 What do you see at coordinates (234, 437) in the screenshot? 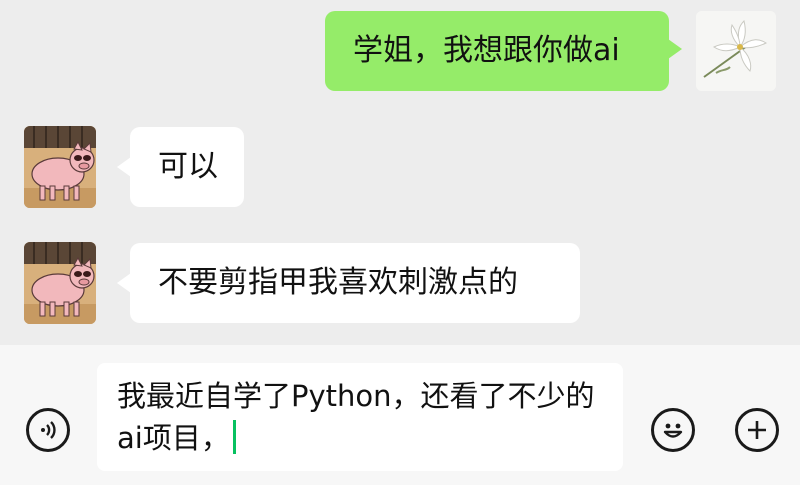
I see `text-cursor` at bounding box center [234, 437].